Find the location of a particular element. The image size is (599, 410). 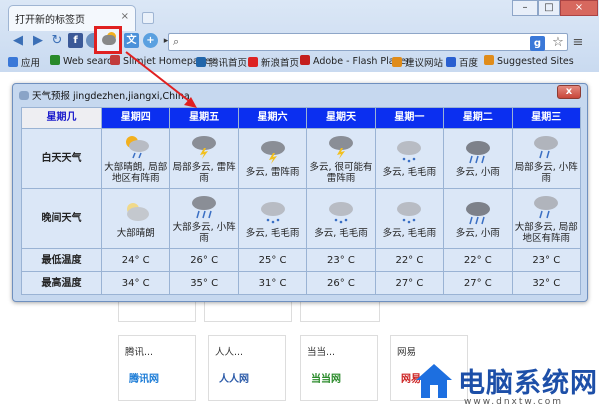

min-temp-cell: 23° C is located at coordinates (546, 260).